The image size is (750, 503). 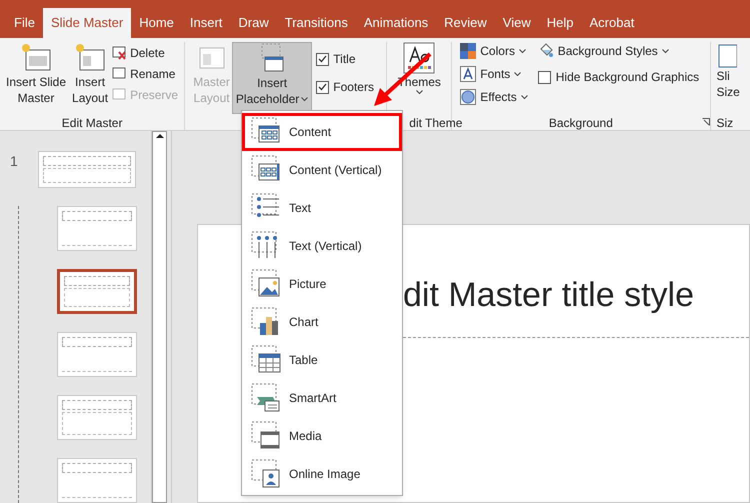 What do you see at coordinates (322, 398) in the screenshot?
I see `menu-item: SmartArt` at bounding box center [322, 398].